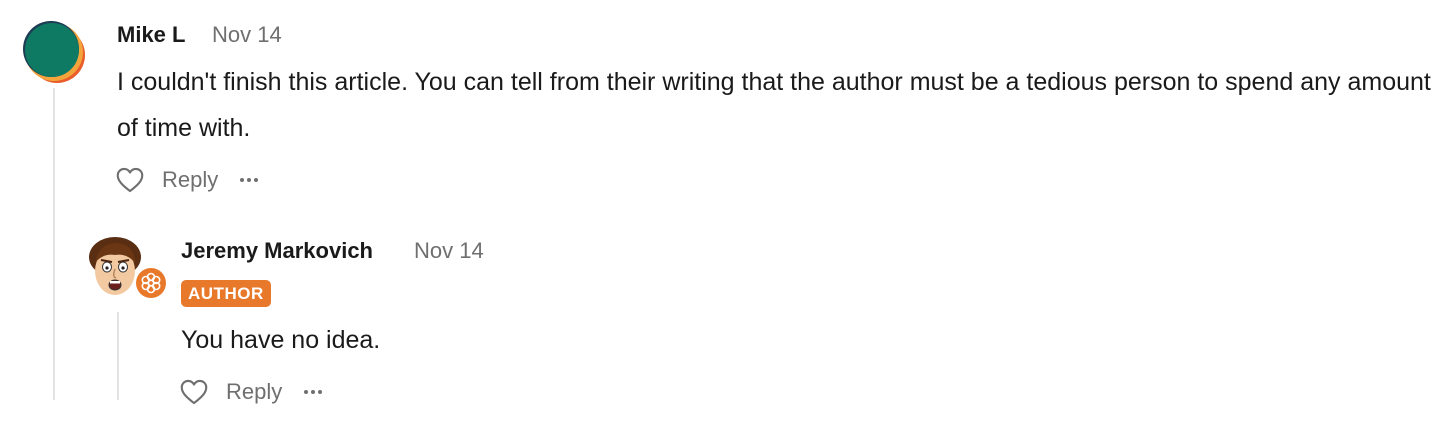  What do you see at coordinates (118, 356) in the screenshot?
I see `reply-thread-line` at bounding box center [118, 356].